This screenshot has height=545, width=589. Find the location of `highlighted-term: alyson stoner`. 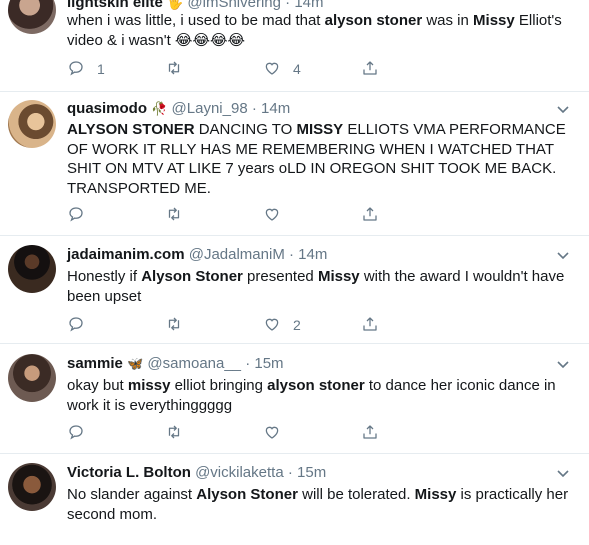

highlighted-term: alyson stoner is located at coordinates (373, 20).